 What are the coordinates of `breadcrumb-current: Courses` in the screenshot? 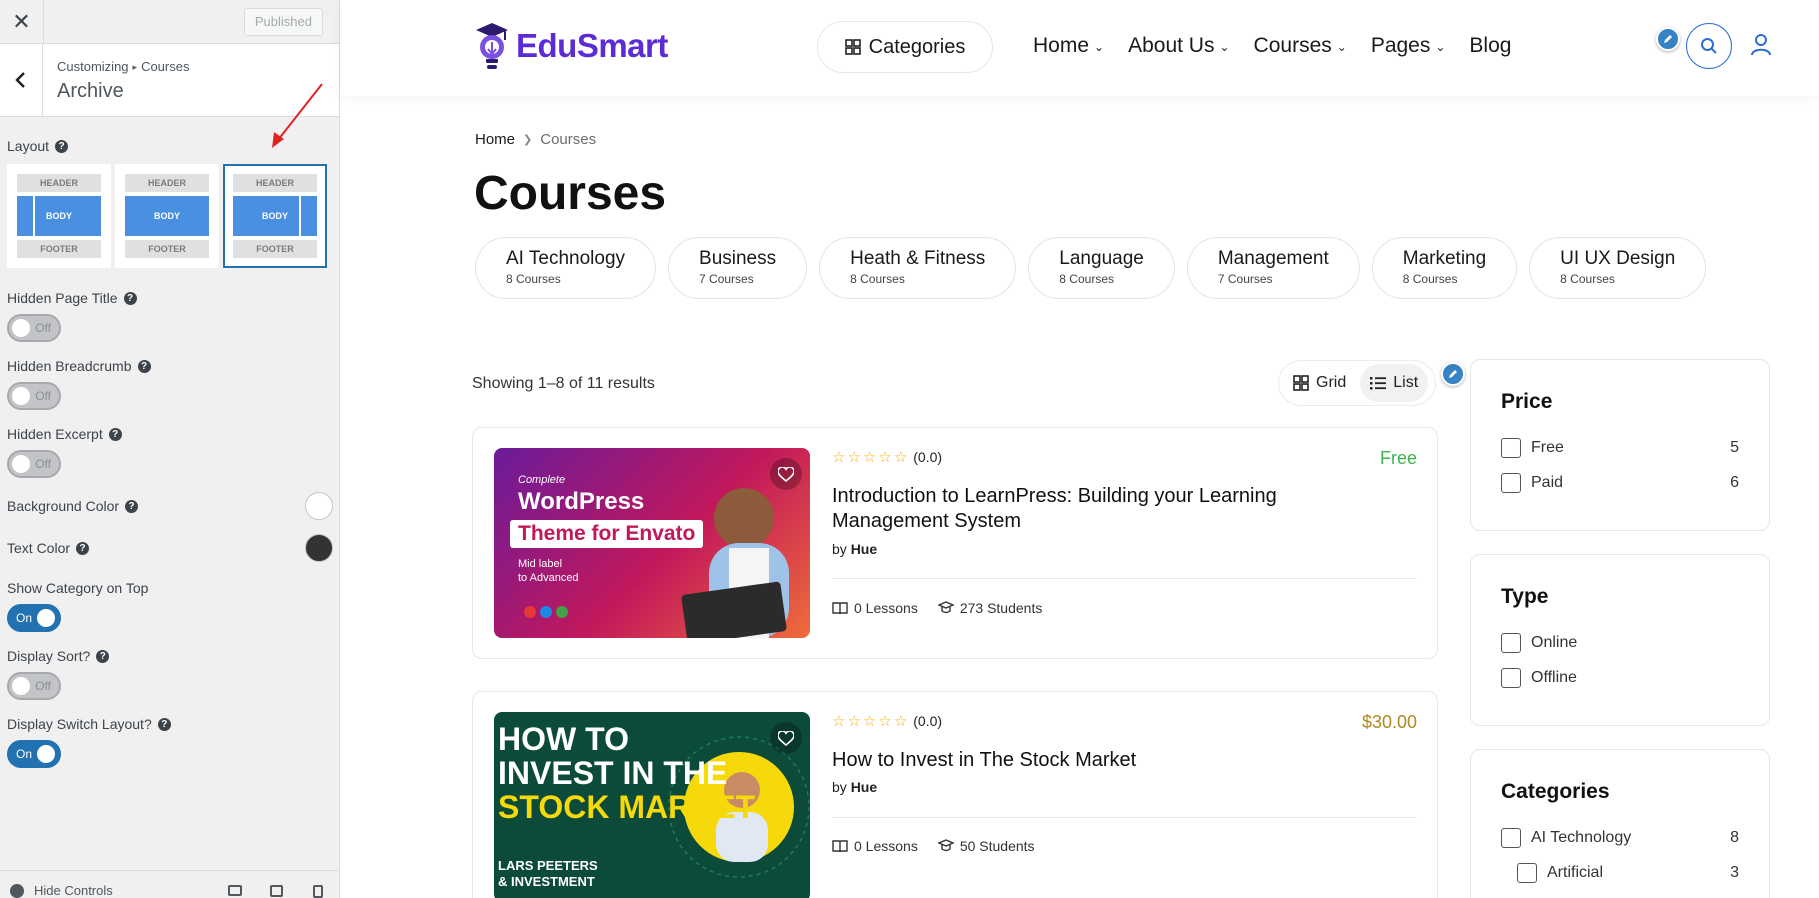 It's located at (165, 66).